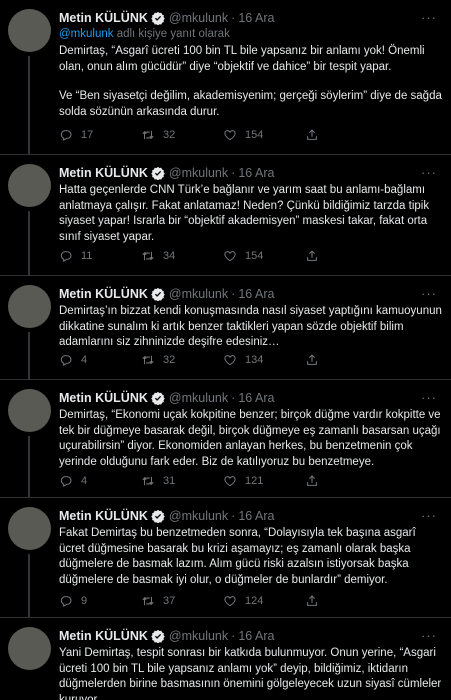 The image size is (451, 700). Describe the element at coordinates (171, 34) in the screenshot. I see `reply-to-text: adlı kişiye yanıt olarak` at that location.